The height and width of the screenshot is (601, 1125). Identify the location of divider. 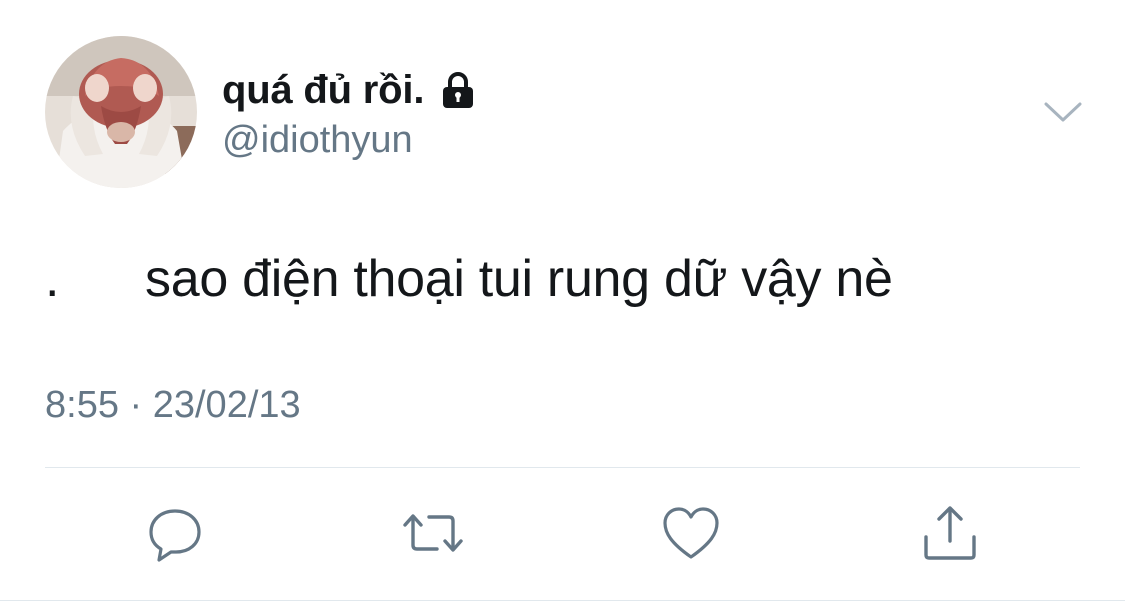
(562, 467).